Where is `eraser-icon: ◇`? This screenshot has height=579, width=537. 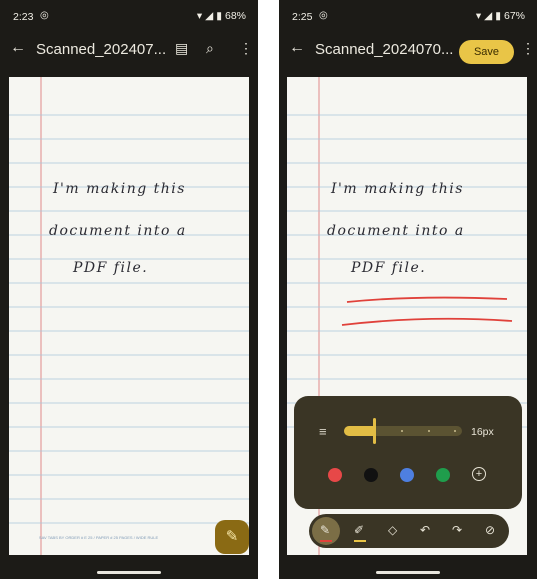 eraser-icon: ◇ is located at coordinates (392, 530).